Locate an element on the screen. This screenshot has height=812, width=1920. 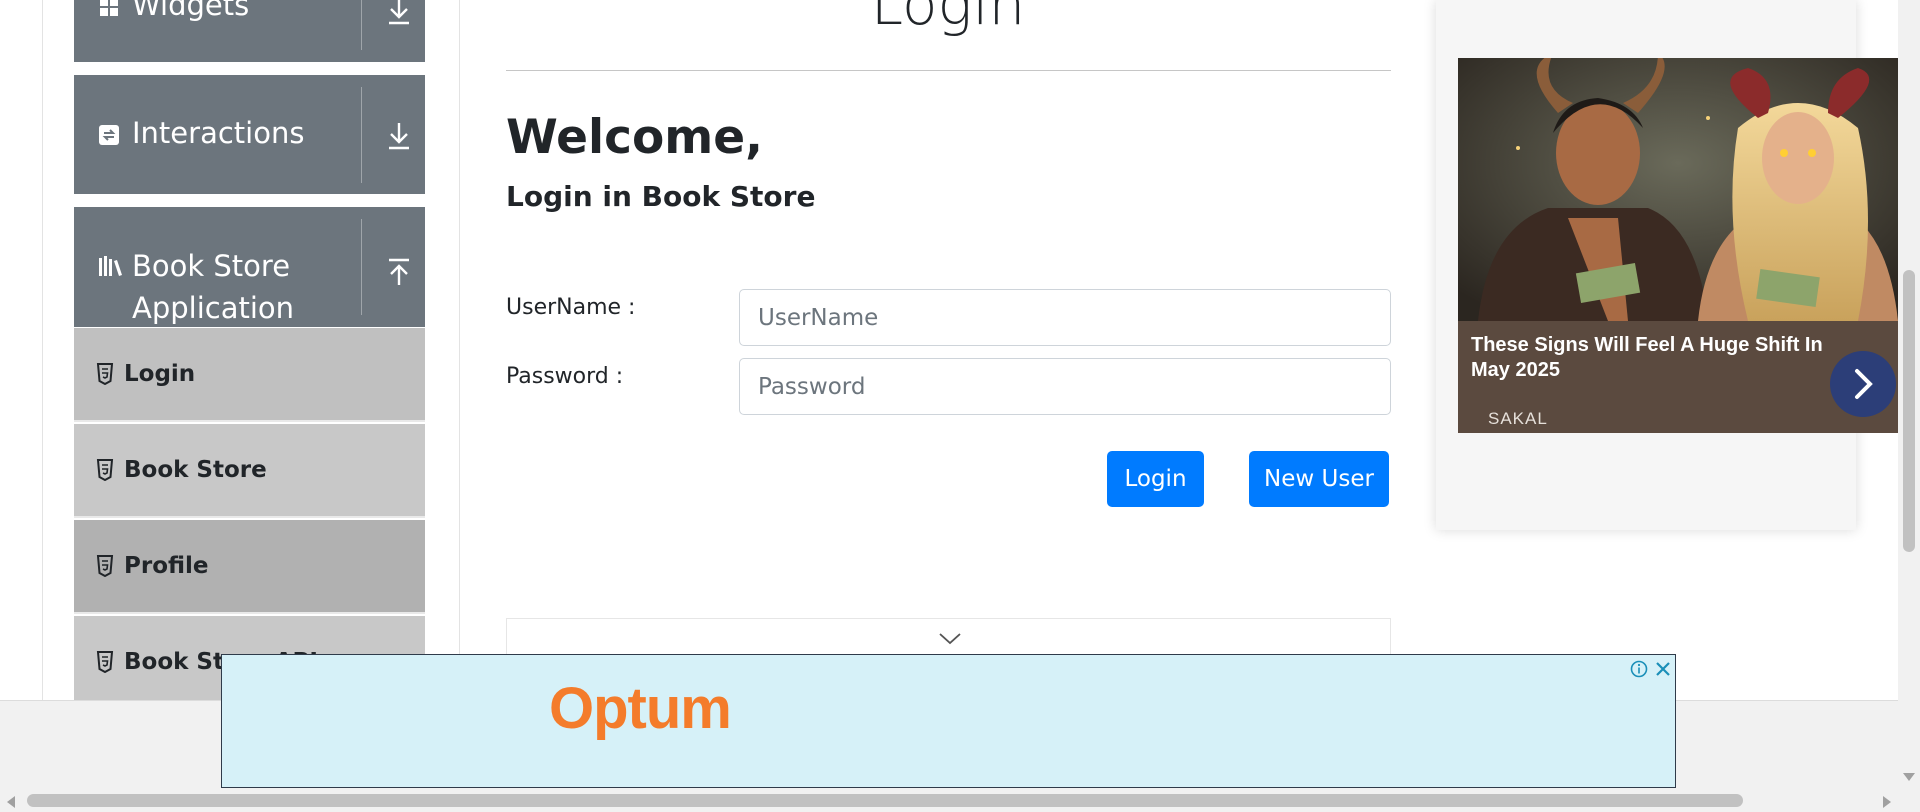
username-input is located at coordinates (1065, 317).